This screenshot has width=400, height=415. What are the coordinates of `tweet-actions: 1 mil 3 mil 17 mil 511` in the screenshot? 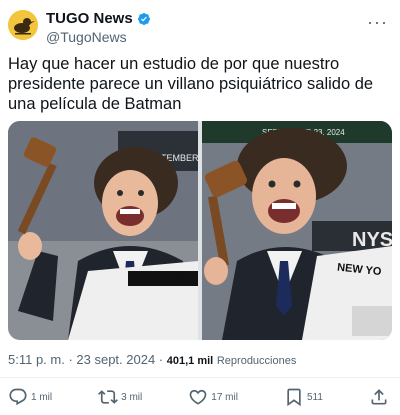 It's located at (200, 397).